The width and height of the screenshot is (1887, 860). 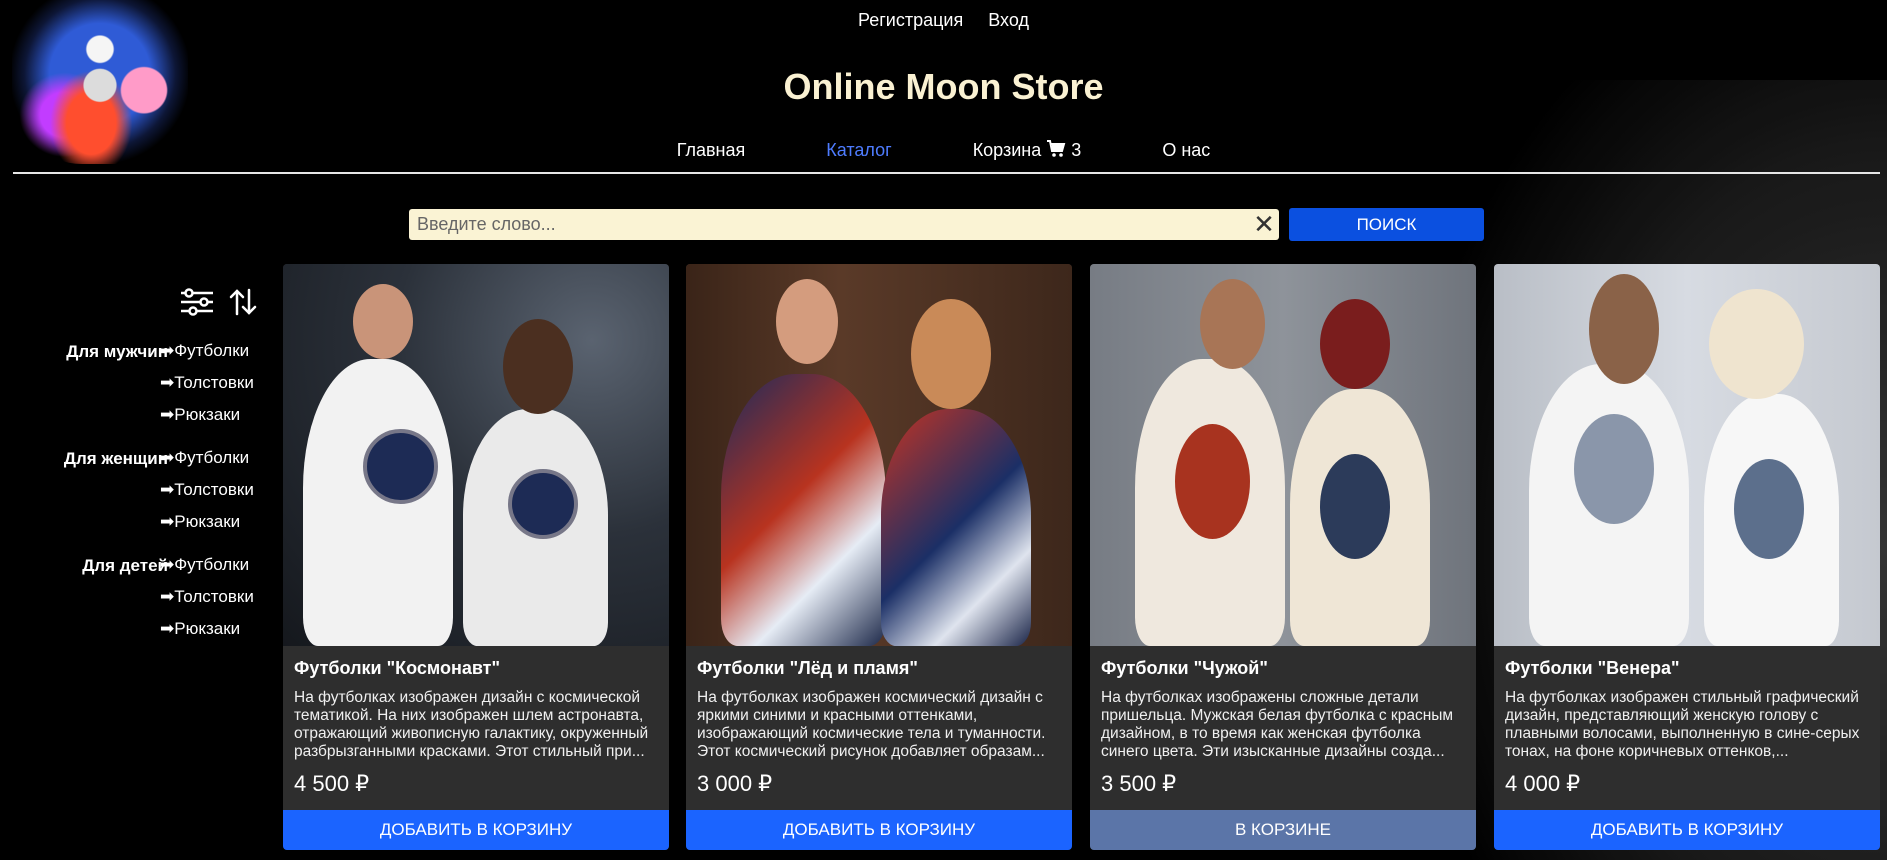 What do you see at coordinates (1283, 668) in the screenshot?
I see `product-name: Футболки "Чужой"` at bounding box center [1283, 668].